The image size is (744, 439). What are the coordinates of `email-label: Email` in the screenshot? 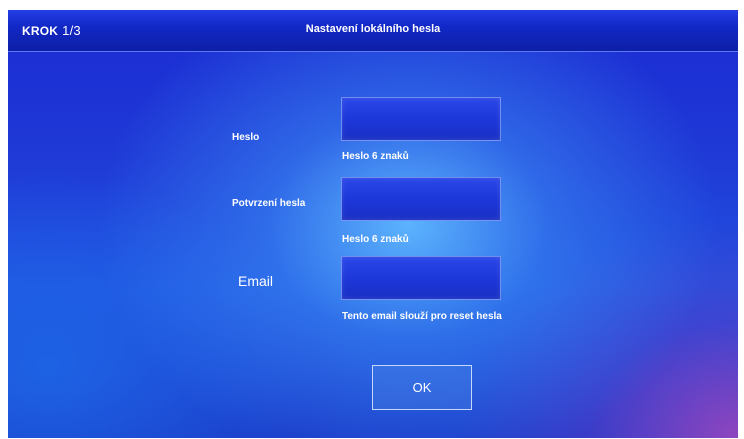 It's located at (256, 281).